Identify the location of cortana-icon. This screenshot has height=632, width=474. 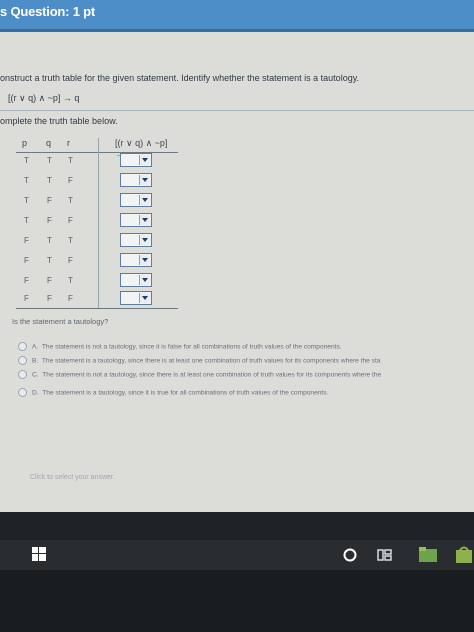
(350, 555).